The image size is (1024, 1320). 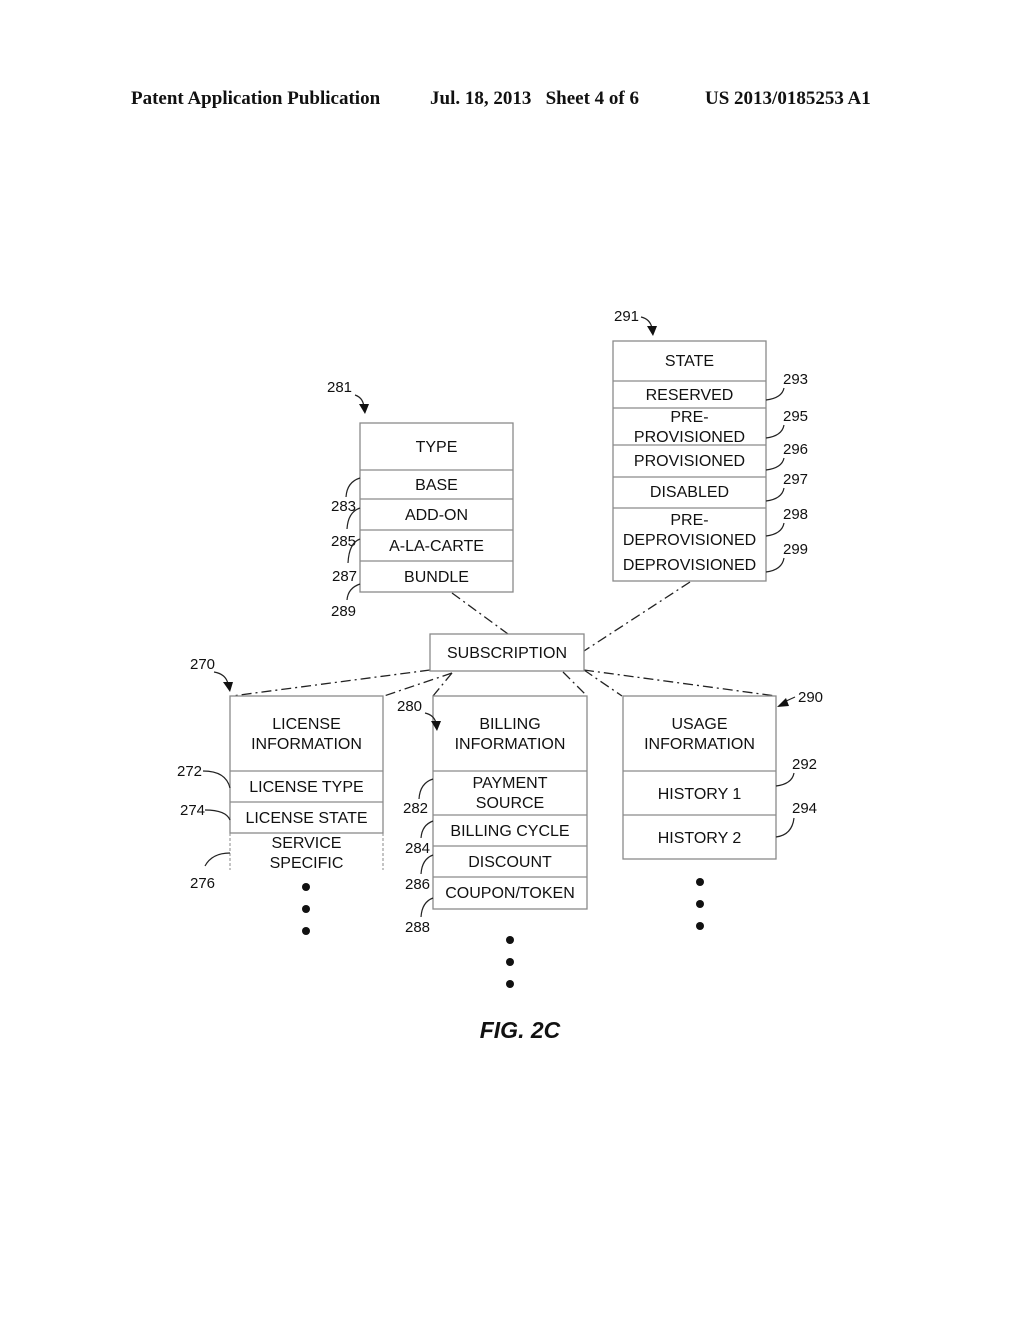 What do you see at coordinates (699, 724) in the screenshot?
I see `usage-title-line1: USAGE` at bounding box center [699, 724].